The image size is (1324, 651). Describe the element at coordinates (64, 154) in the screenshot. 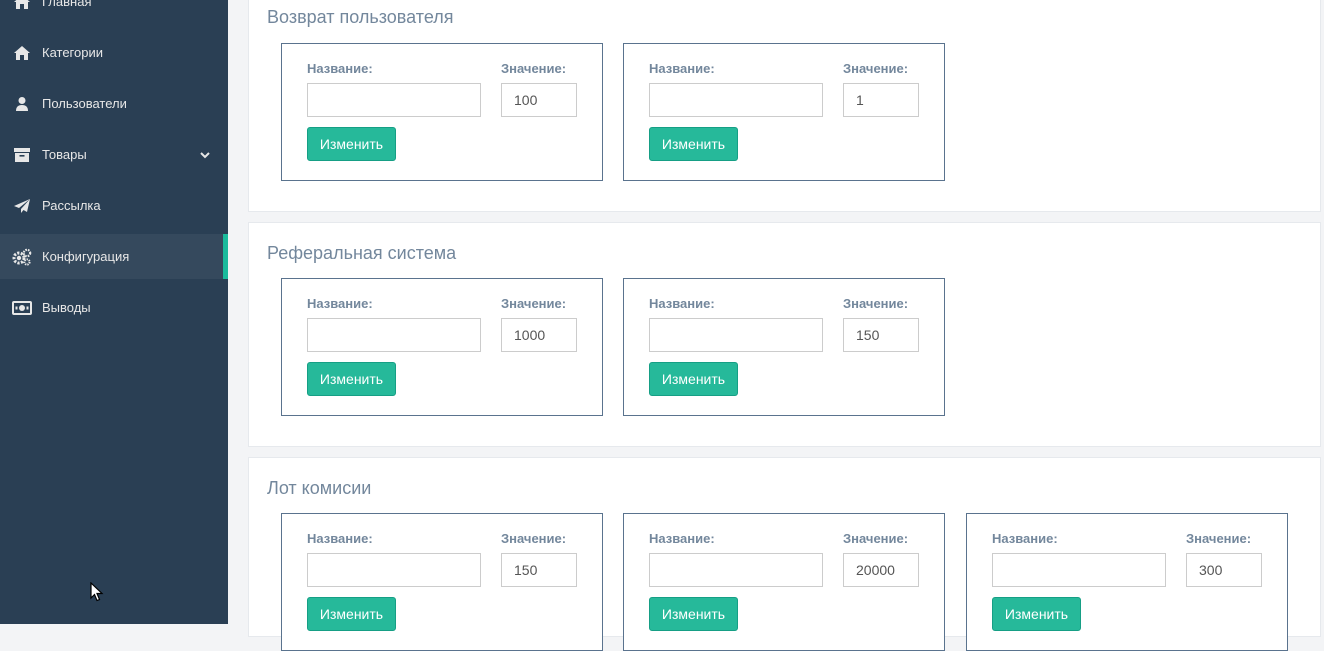

I see `sidebar-item-label: Товары` at that location.